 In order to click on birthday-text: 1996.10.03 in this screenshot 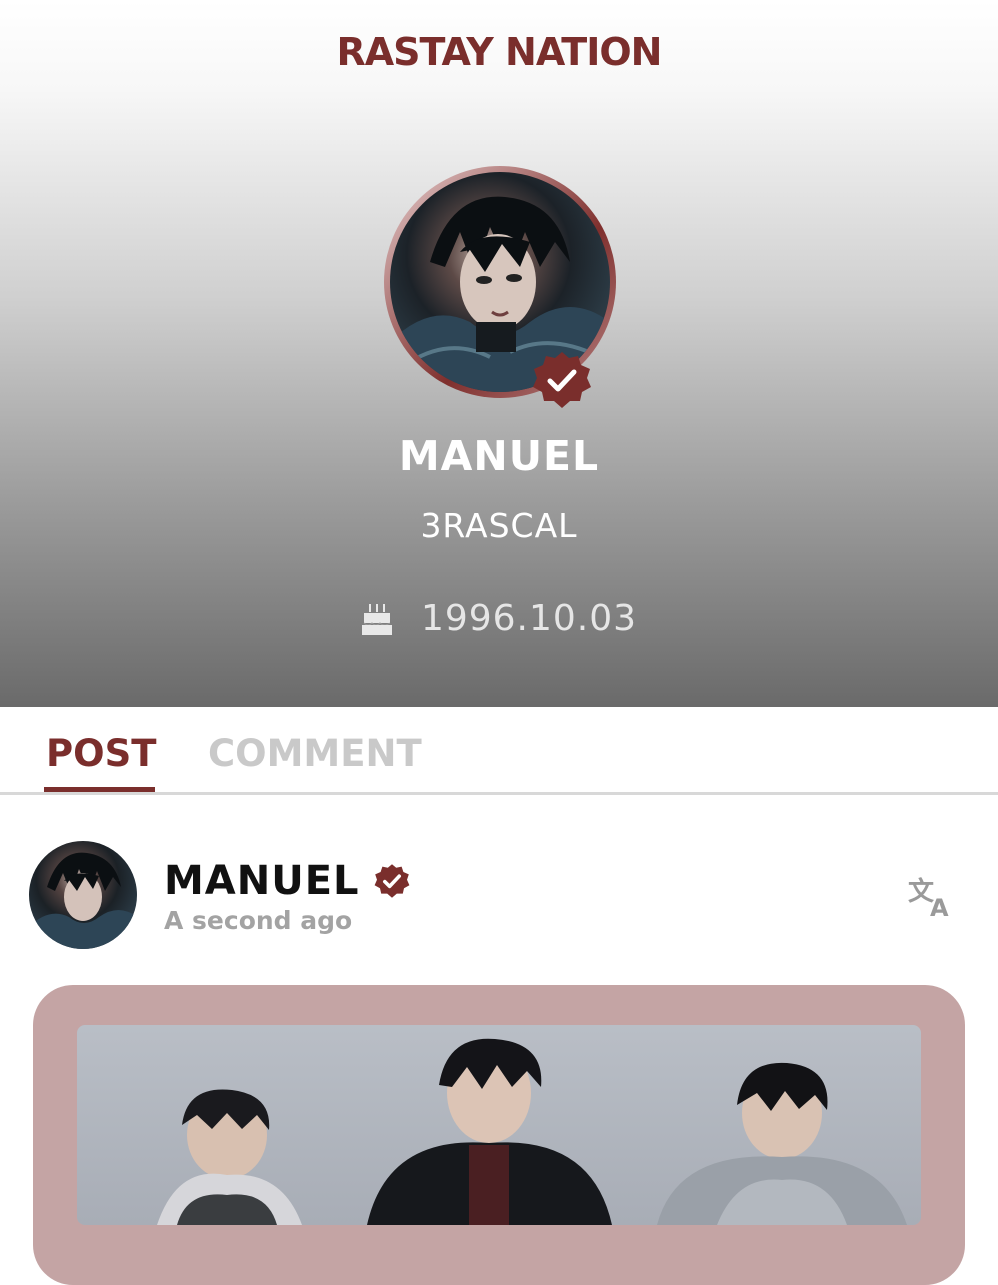, I will do `click(529, 618)`.